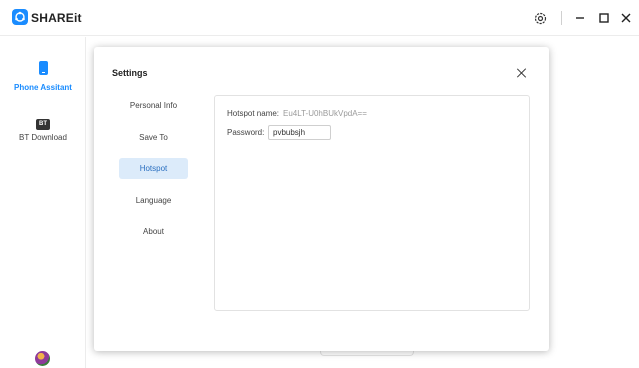  Describe the element at coordinates (43, 124) in the screenshot. I see `bt-icon: BT` at that location.